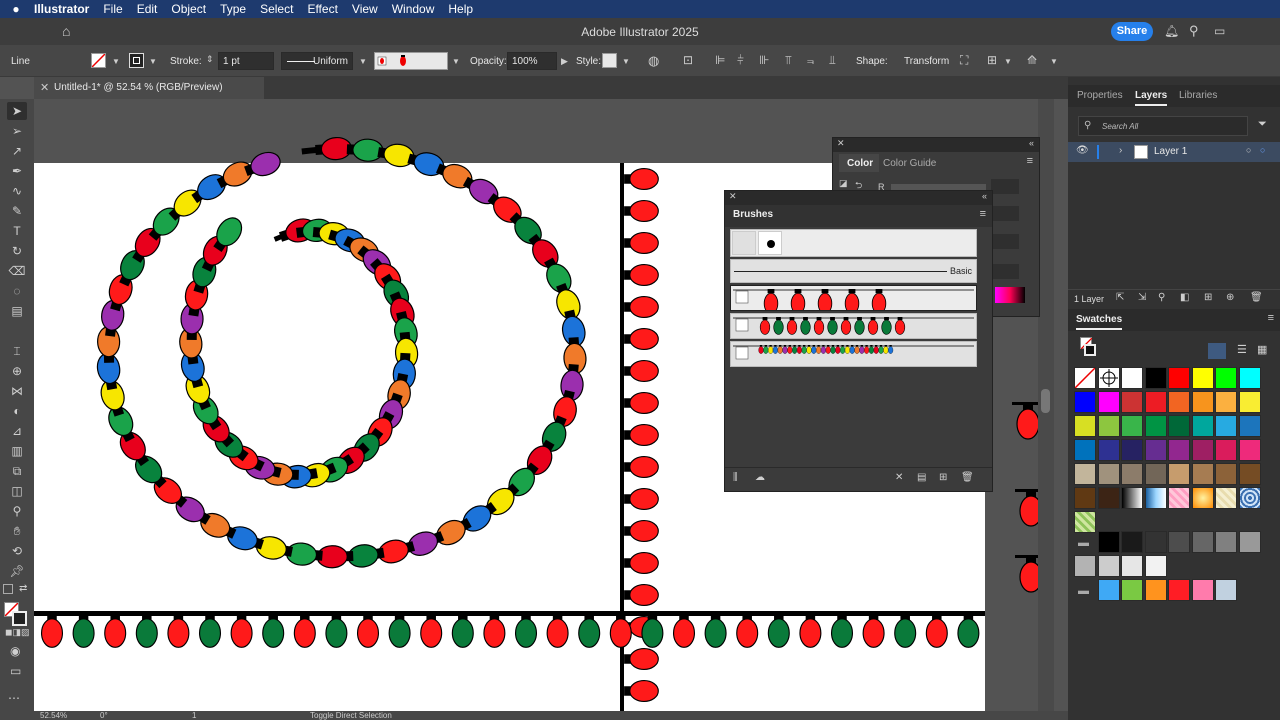 This screenshot has height=720, width=1280. I want to click on measure-tool-icon: ⊿, so click(17, 431).